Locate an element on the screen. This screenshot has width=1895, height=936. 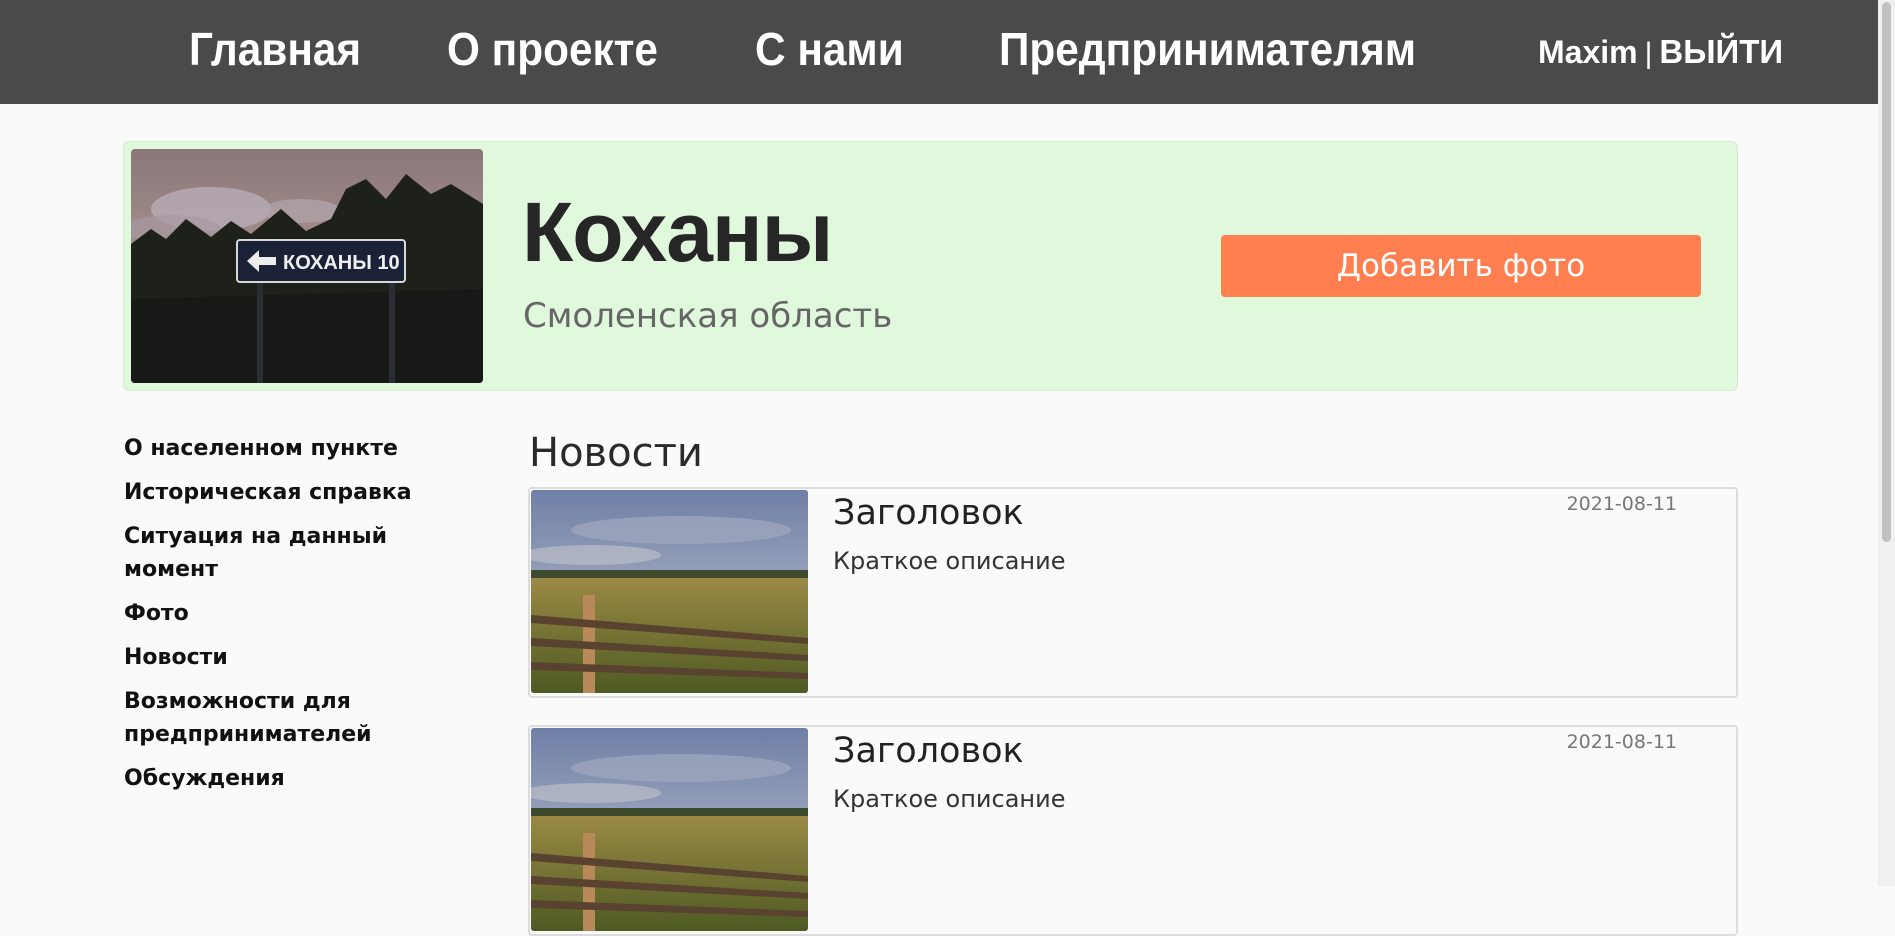
user-block: Maxim | ВЫЙТИ is located at coordinates (1660, 52).